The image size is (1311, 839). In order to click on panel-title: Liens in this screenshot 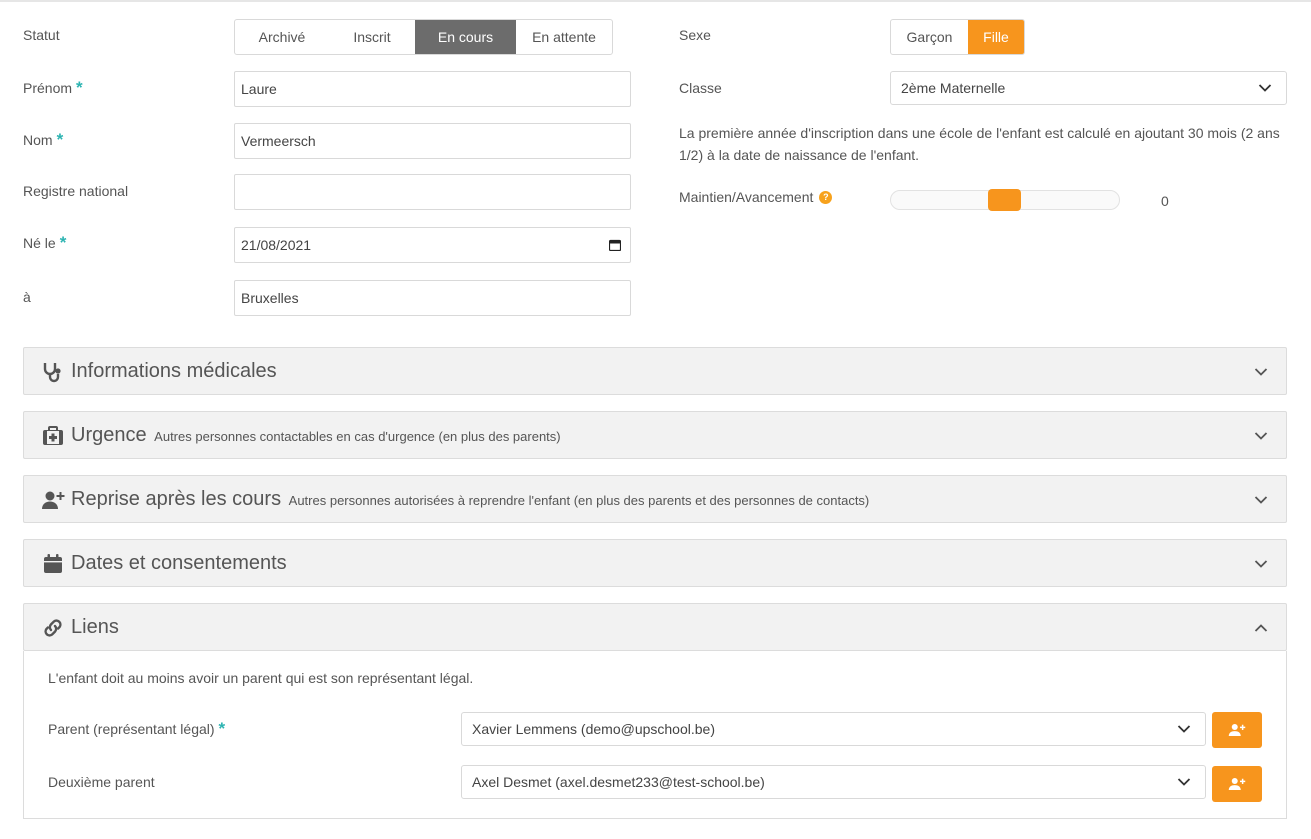, I will do `click(95, 627)`.